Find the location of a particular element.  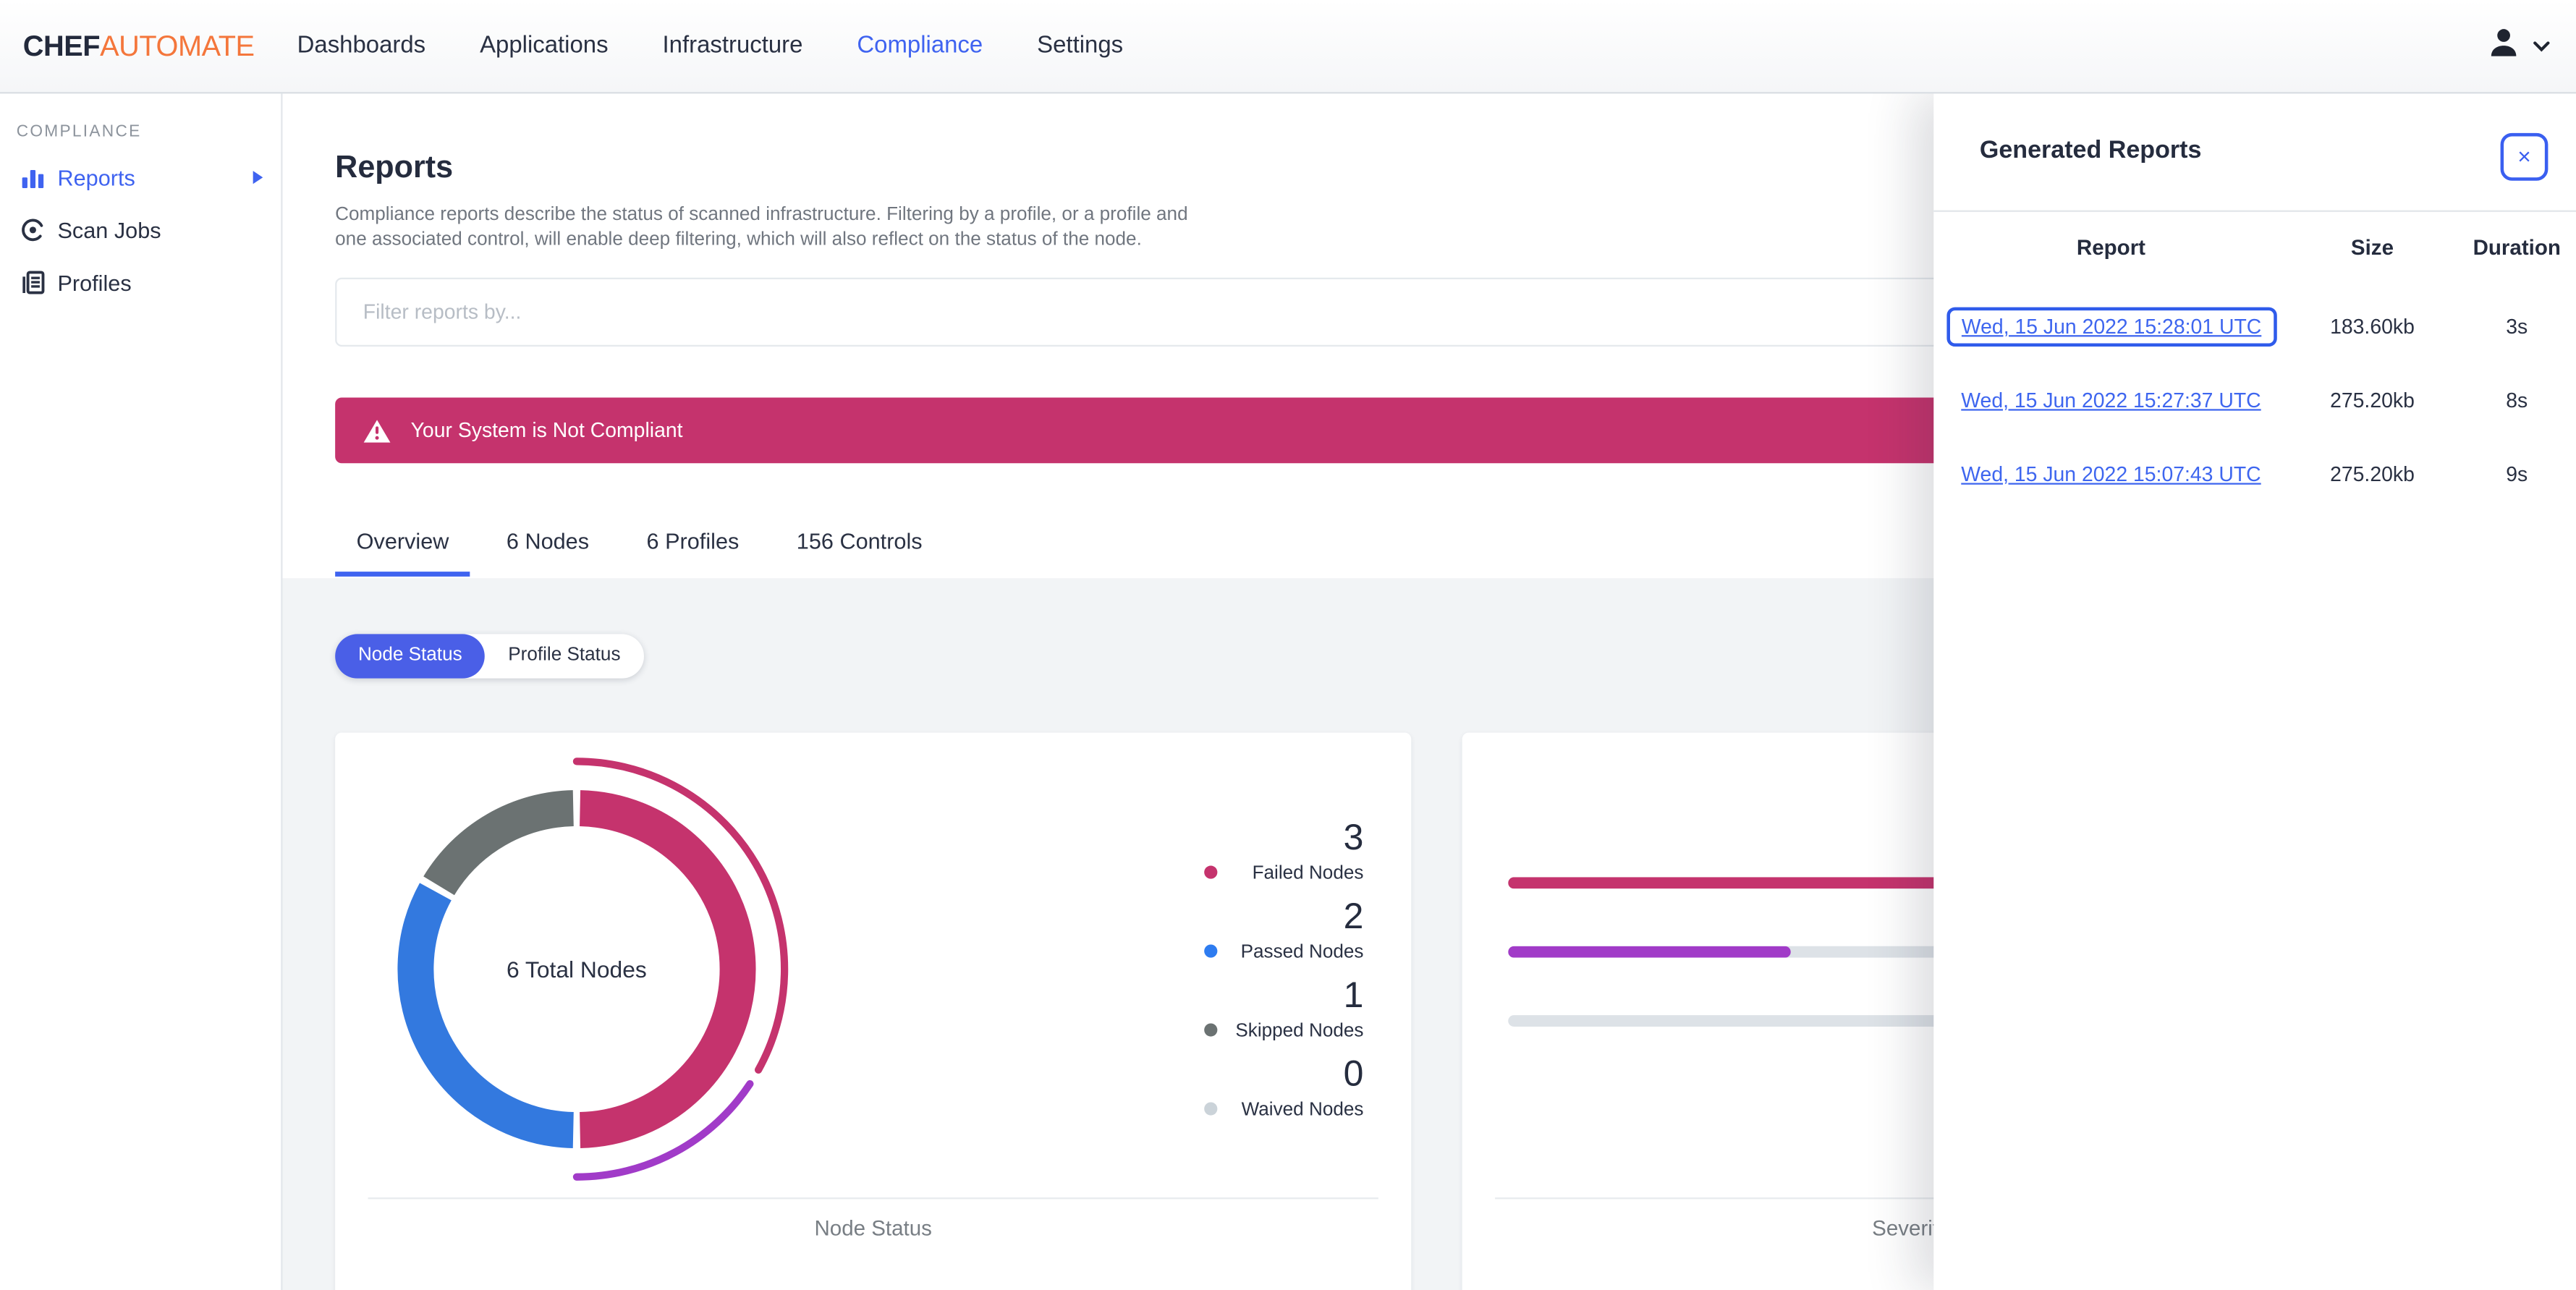

user-menu-button is located at coordinates (2518, 46).